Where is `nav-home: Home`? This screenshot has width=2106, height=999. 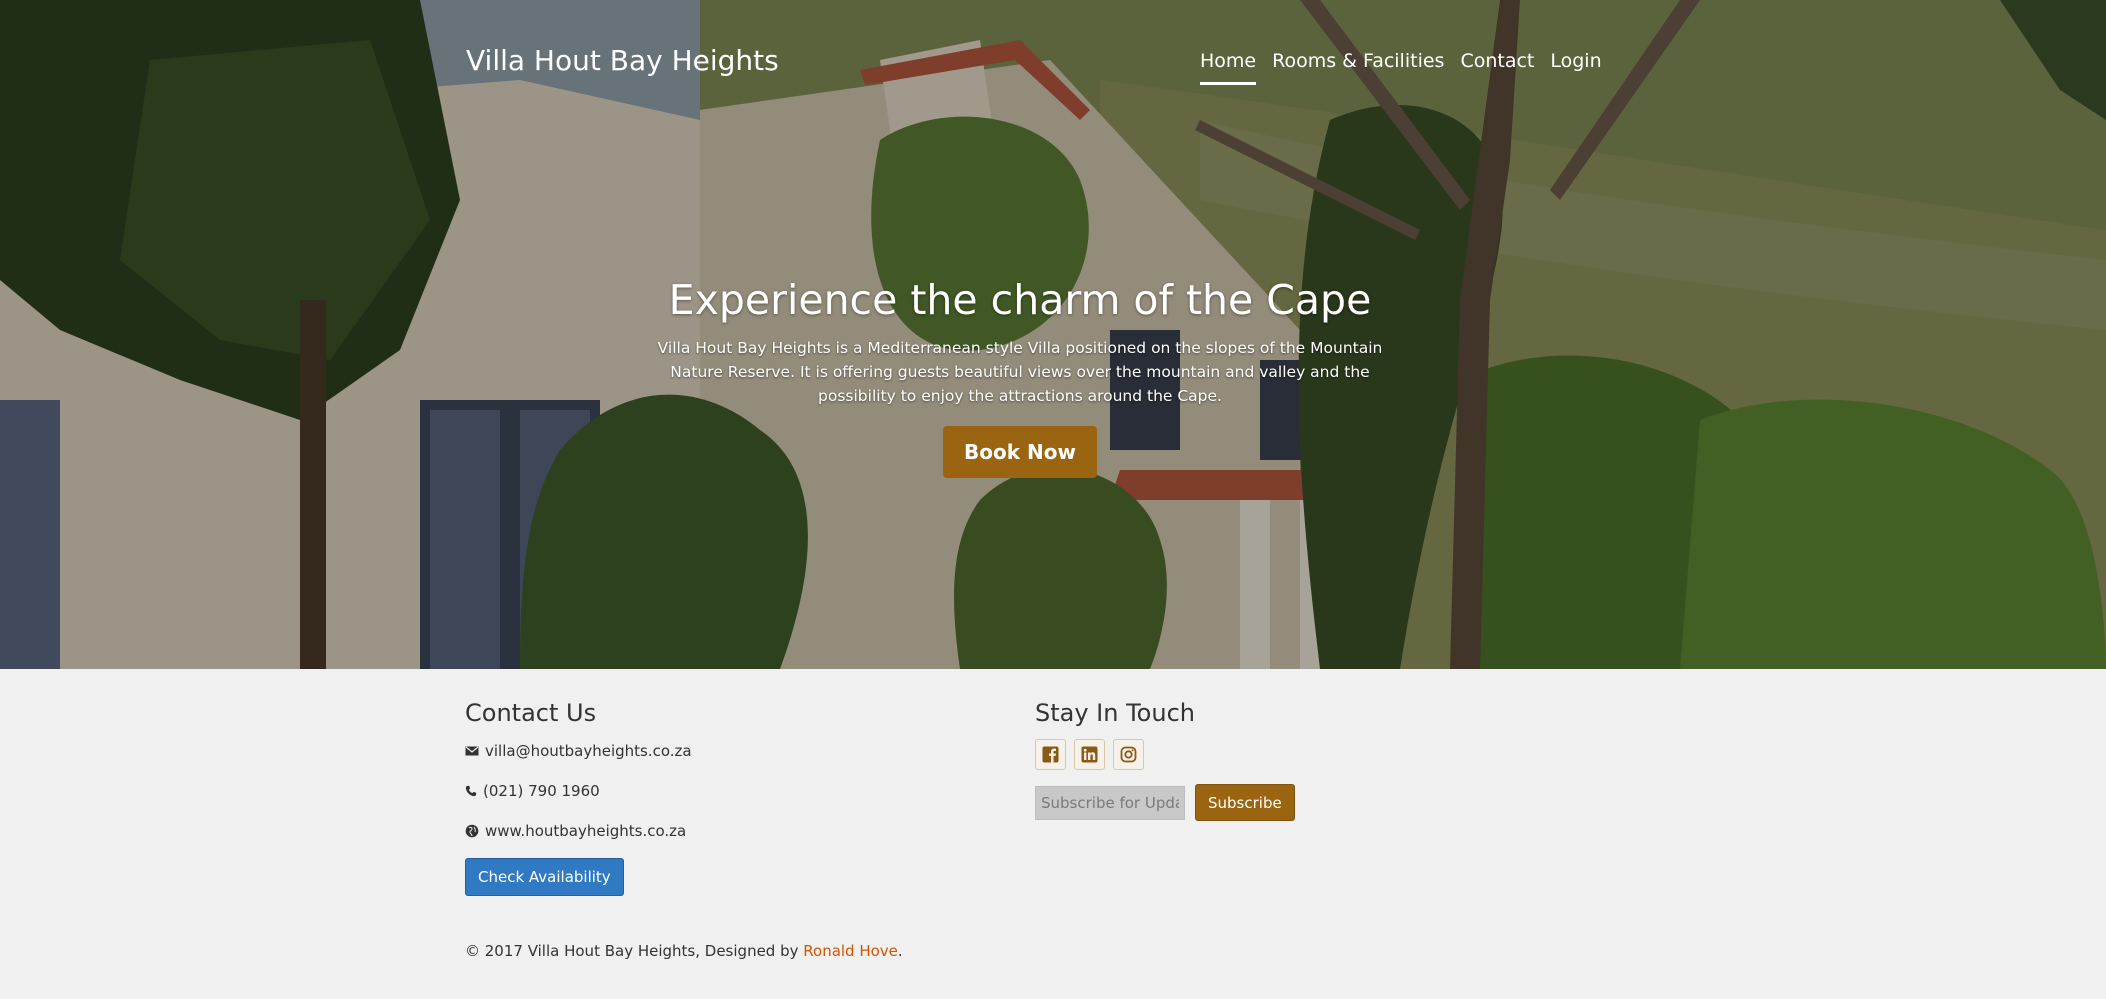
nav-home: Home is located at coordinates (1228, 67).